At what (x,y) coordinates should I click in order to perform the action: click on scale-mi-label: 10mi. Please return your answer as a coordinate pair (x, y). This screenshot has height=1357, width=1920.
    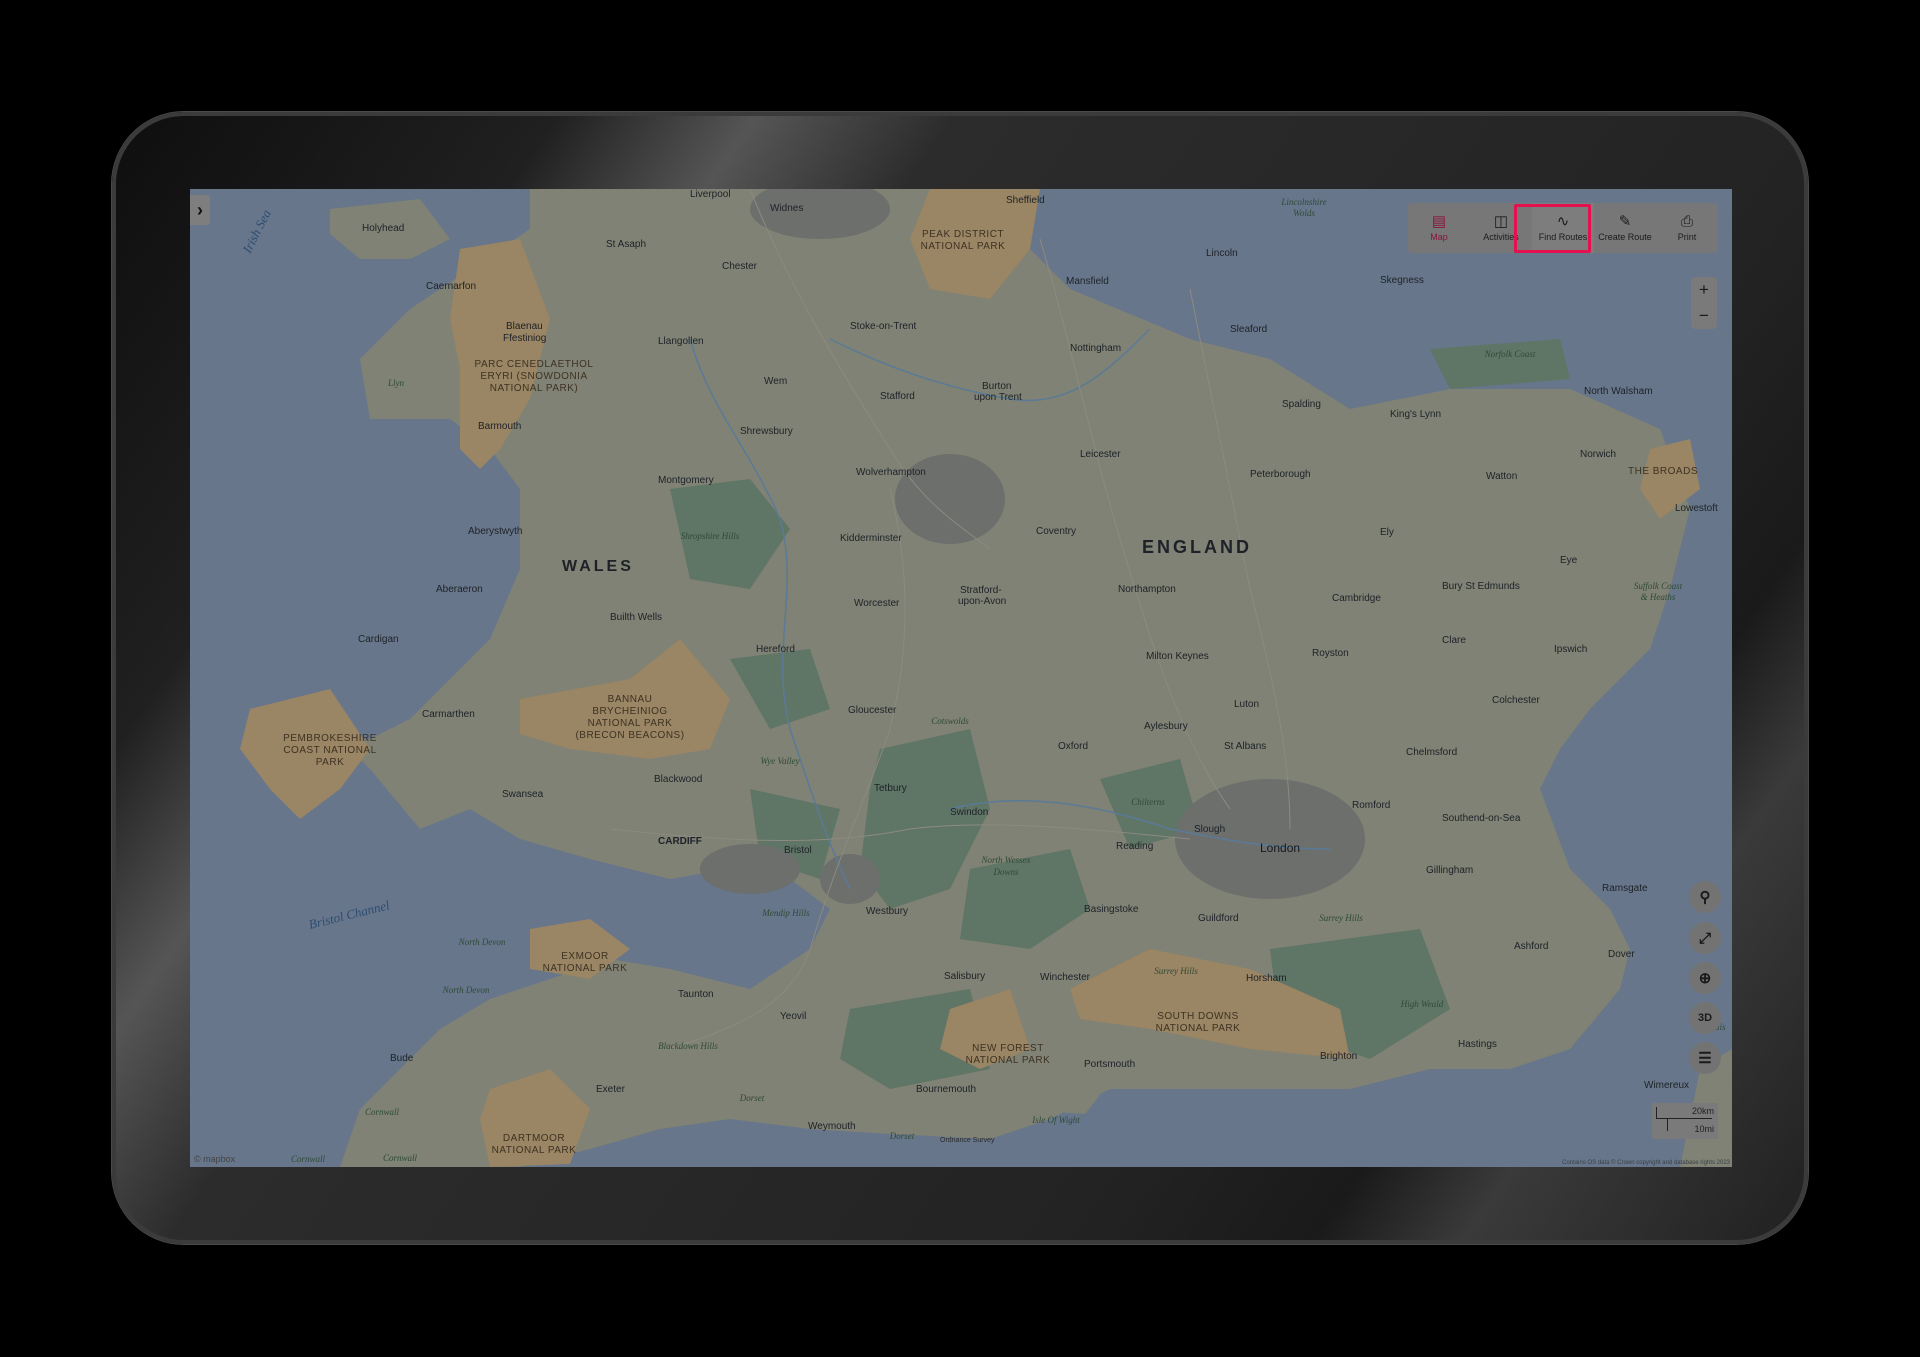
    Looking at the image, I should click on (1704, 1129).